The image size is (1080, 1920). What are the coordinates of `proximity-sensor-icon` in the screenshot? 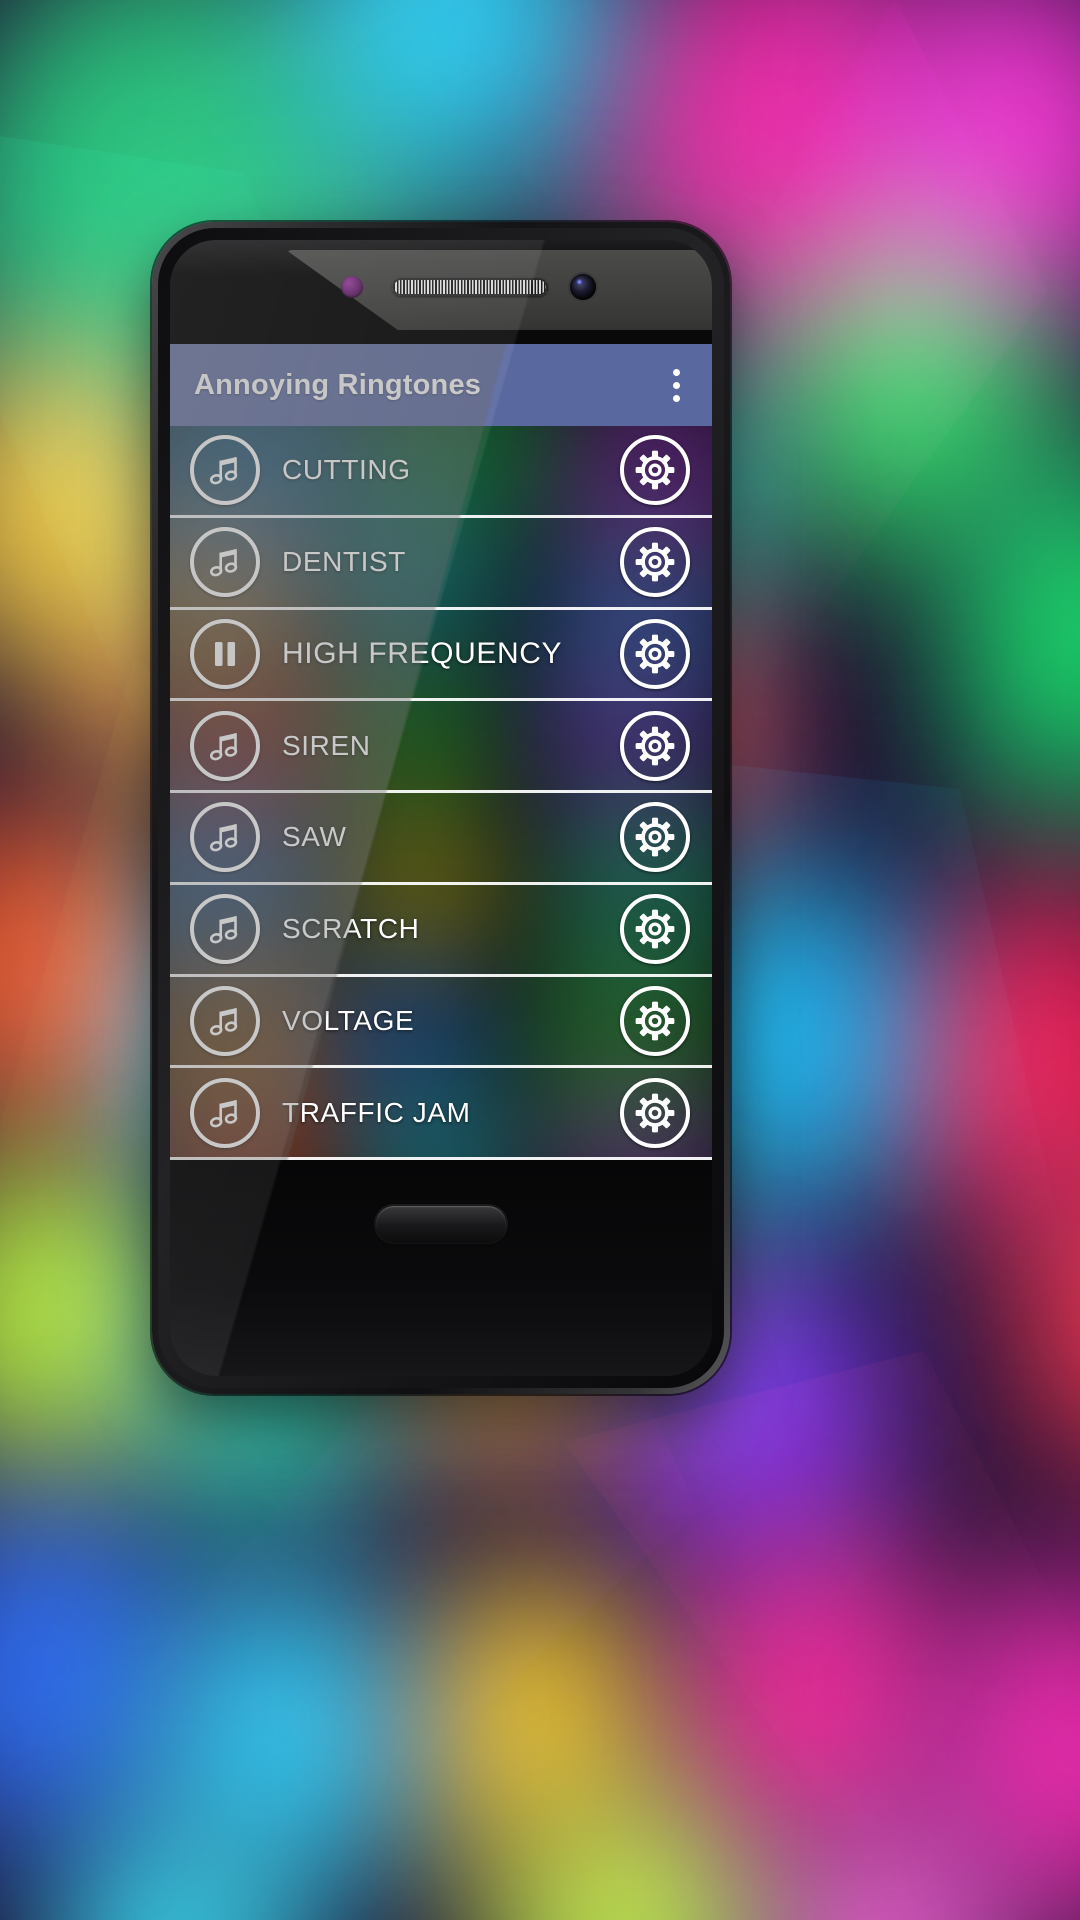 It's located at (352, 287).